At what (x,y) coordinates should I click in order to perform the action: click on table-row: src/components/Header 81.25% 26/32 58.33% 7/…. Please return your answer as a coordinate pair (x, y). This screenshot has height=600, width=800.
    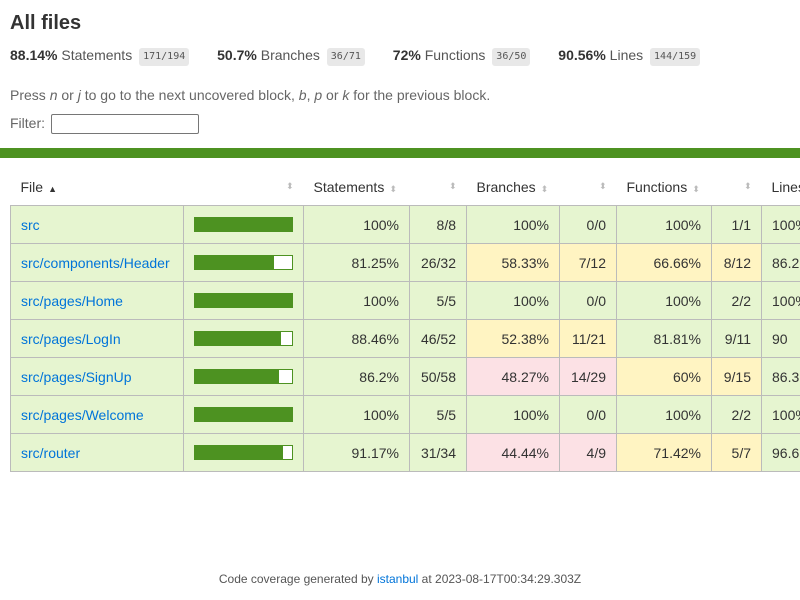
    Looking at the image, I should click on (405, 262).